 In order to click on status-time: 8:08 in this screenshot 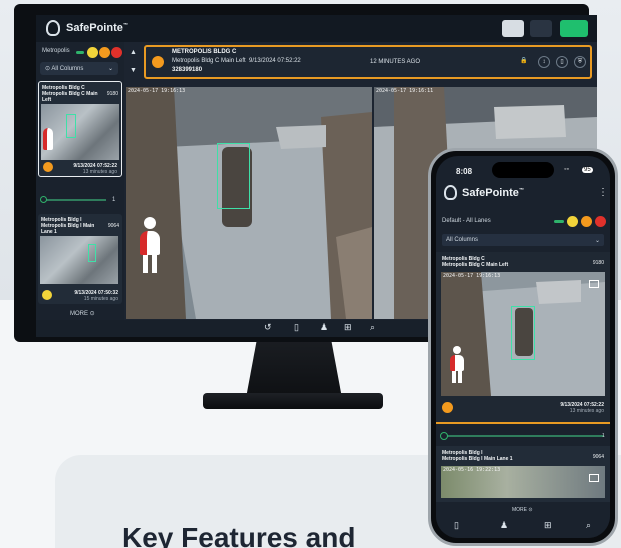, I will do `click(464, 171)`.